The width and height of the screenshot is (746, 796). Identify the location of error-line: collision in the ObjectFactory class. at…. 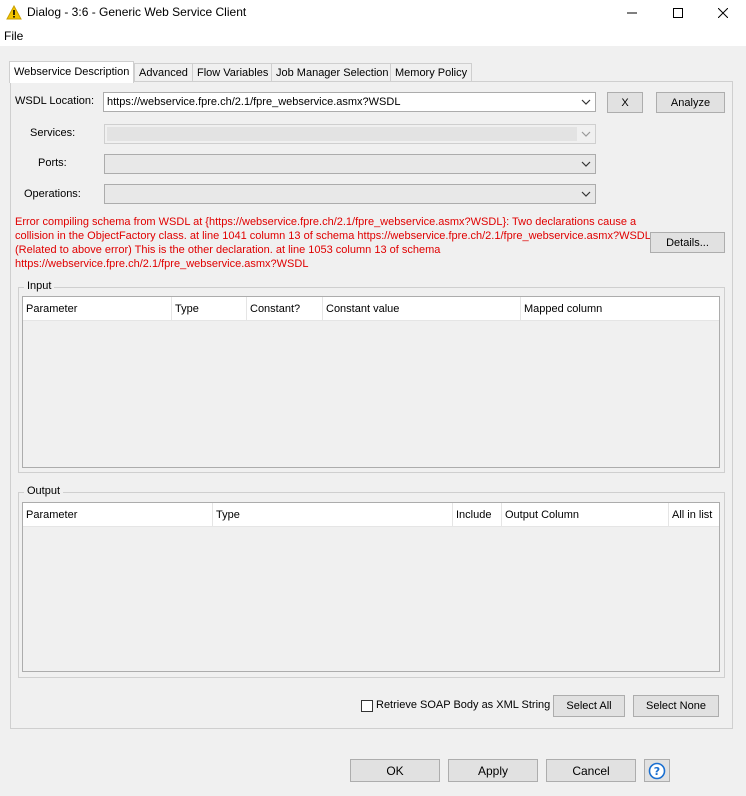
(333, 236).